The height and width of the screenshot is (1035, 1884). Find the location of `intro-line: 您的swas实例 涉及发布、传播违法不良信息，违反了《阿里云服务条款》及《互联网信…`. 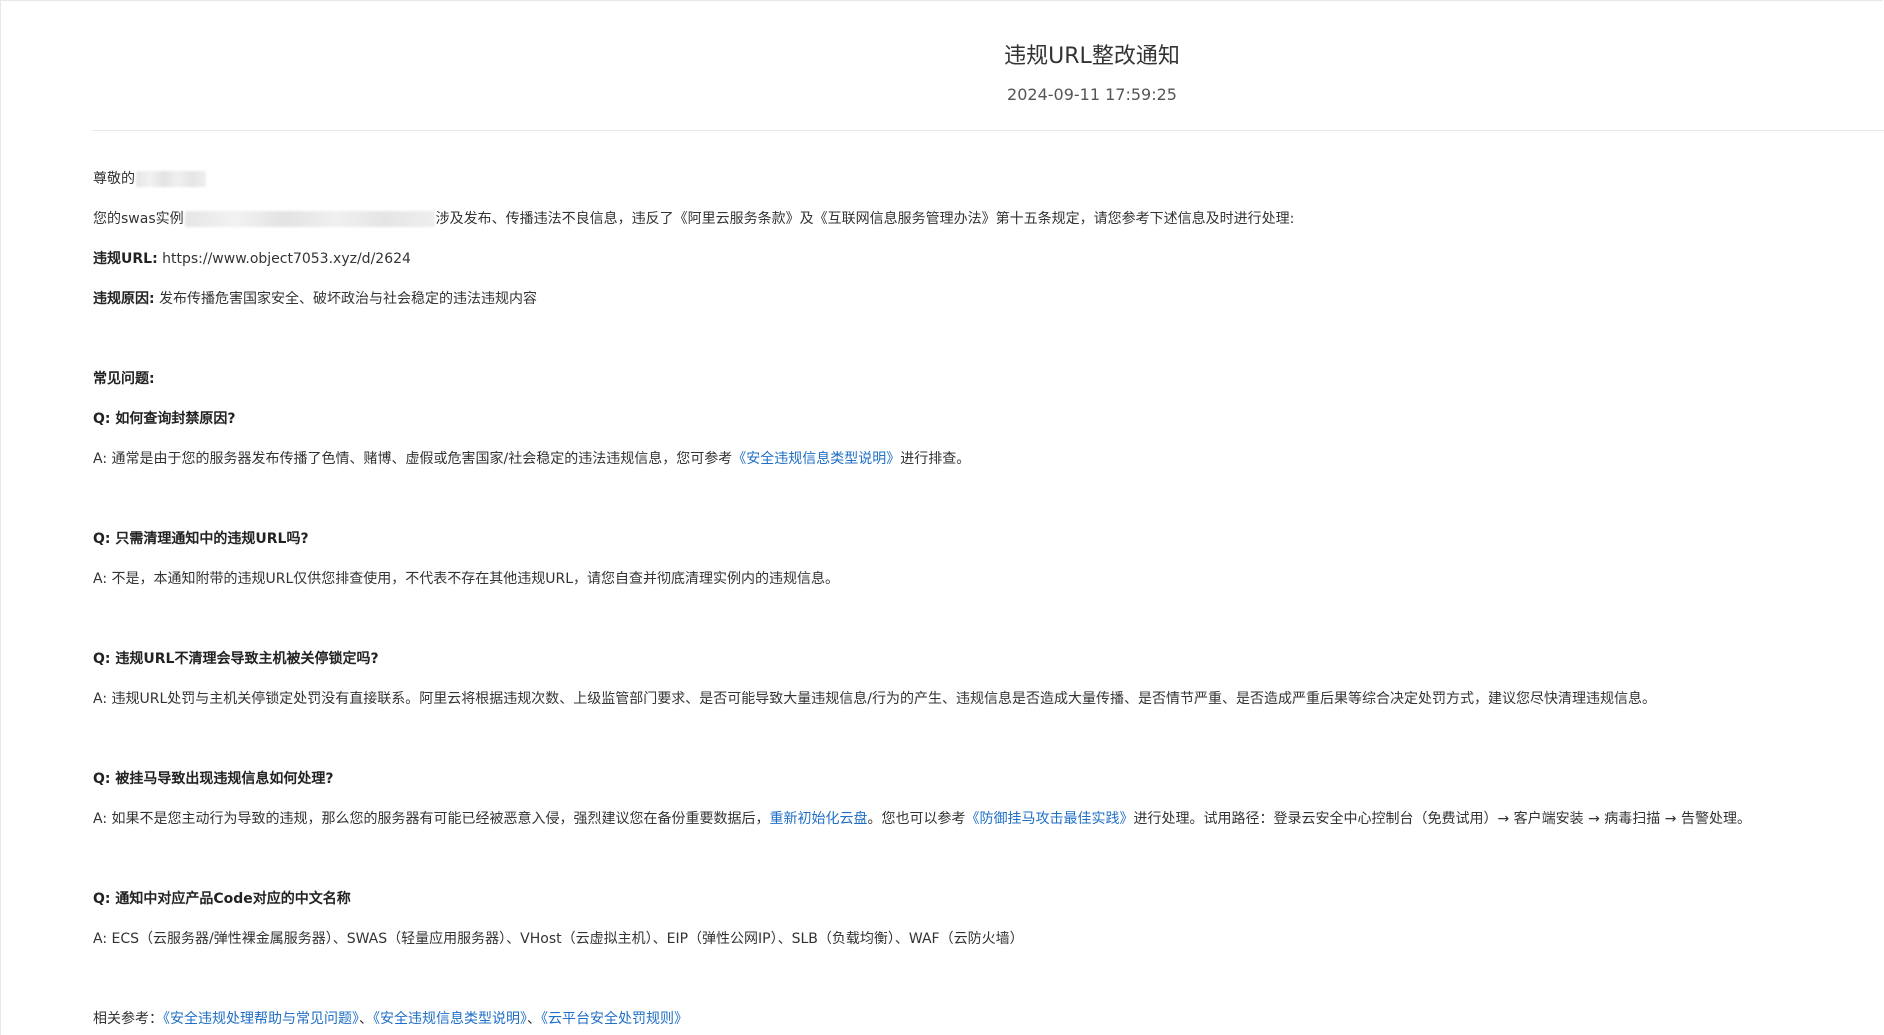

intro-line: 您的swas实例 涉及发布、传播违法不良信息，违反了《阿里云服务条款》及《互联网信… is located at coordinates (693, 219).